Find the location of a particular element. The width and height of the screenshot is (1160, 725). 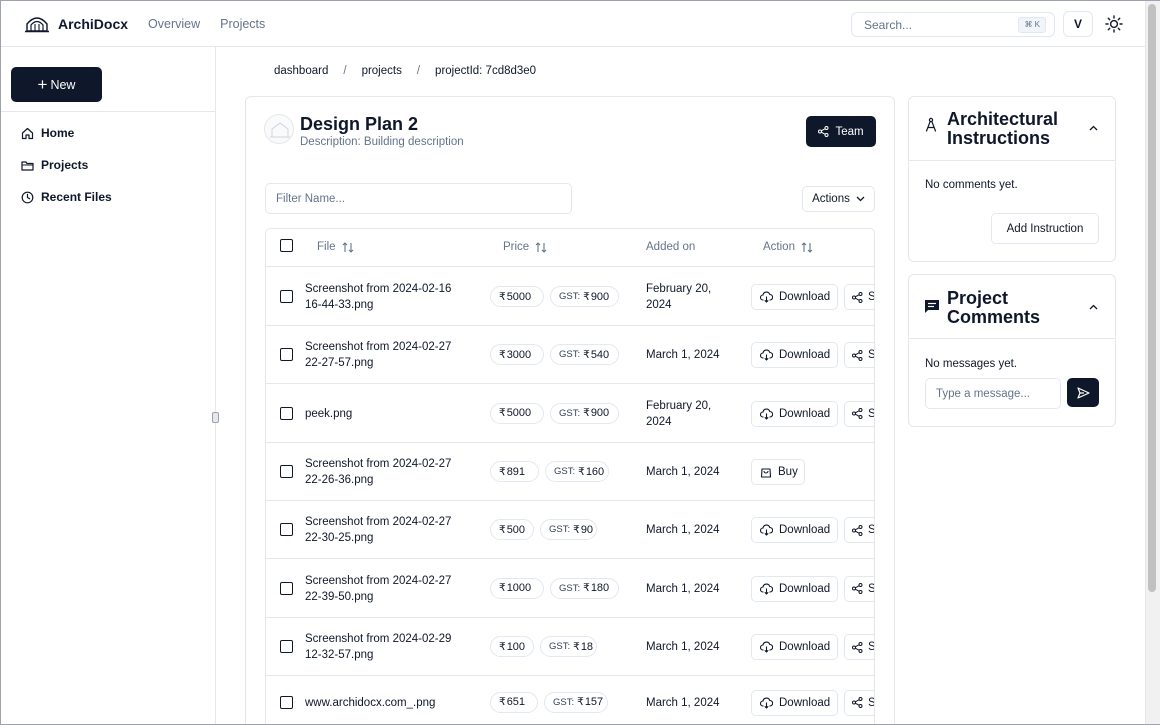

added-on-date: February 20, 2024 is located at coordinates (678, 414).